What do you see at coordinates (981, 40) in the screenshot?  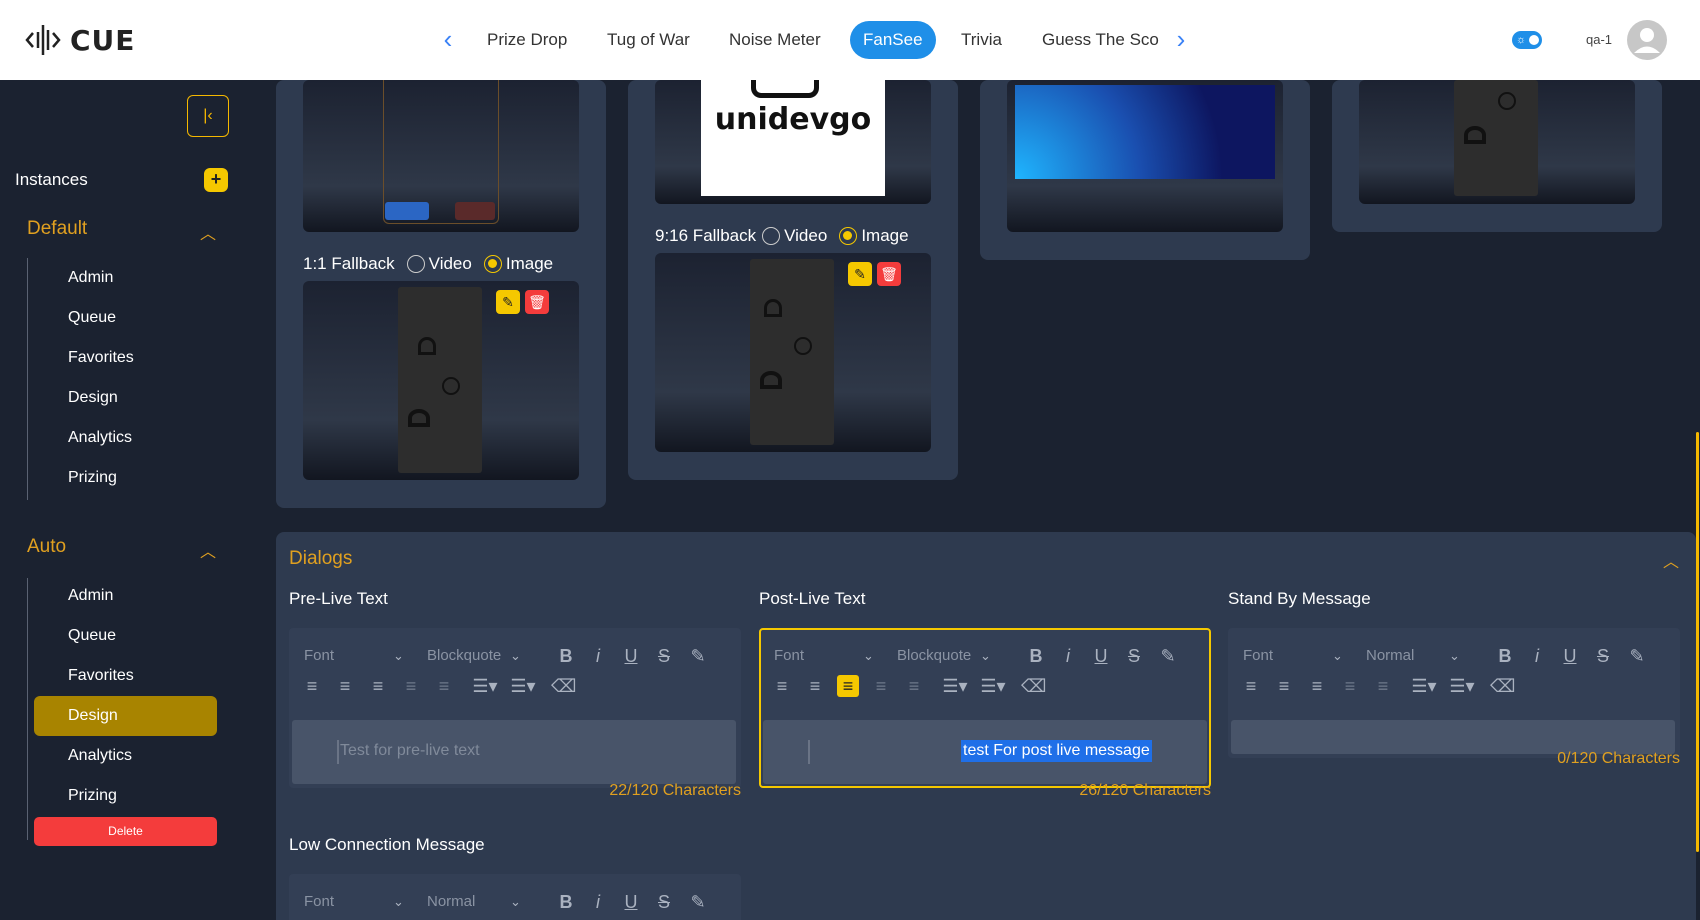 I see `tab-trivia: Trivia` at bounding box center [981, 40].